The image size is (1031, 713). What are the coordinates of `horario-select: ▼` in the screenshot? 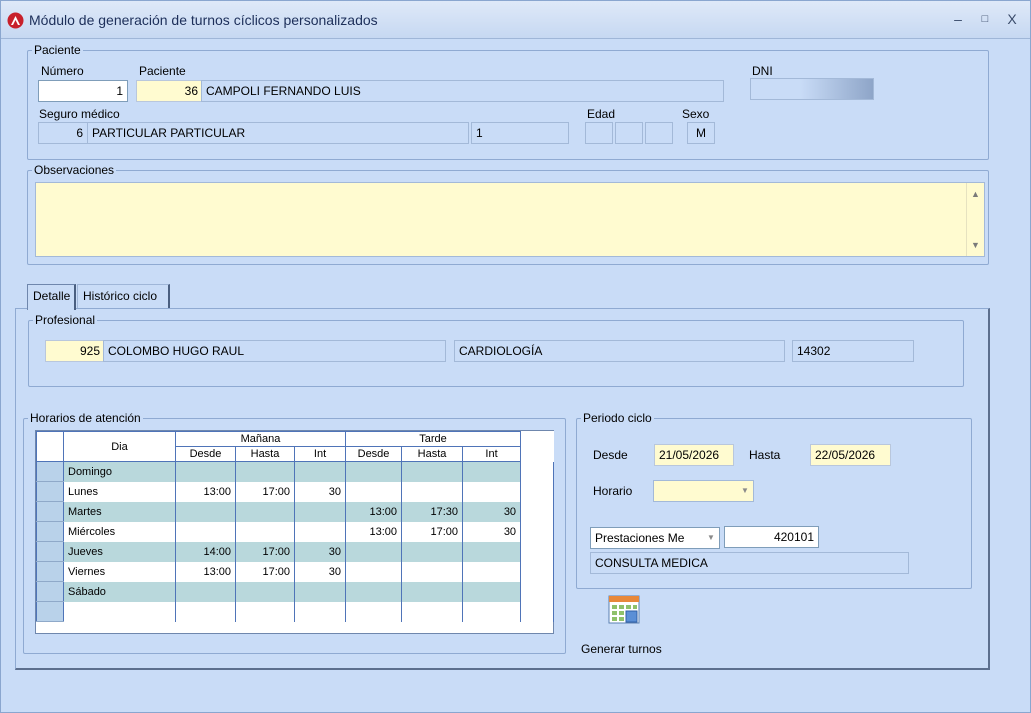 It's located at (703, 491).